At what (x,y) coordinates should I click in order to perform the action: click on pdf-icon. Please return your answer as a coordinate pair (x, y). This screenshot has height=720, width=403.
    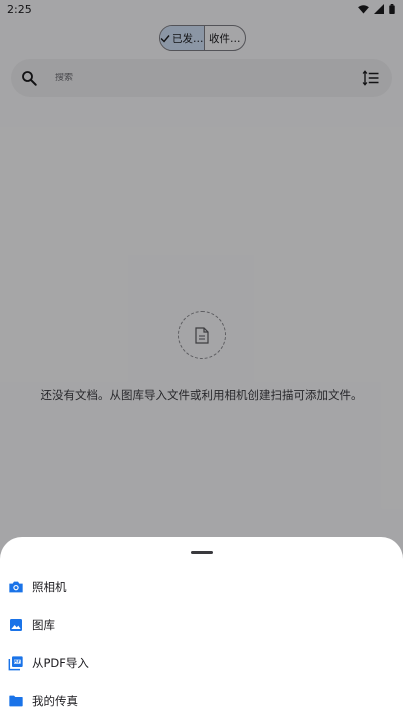
    Looking at the image, I should click on (16, 663).